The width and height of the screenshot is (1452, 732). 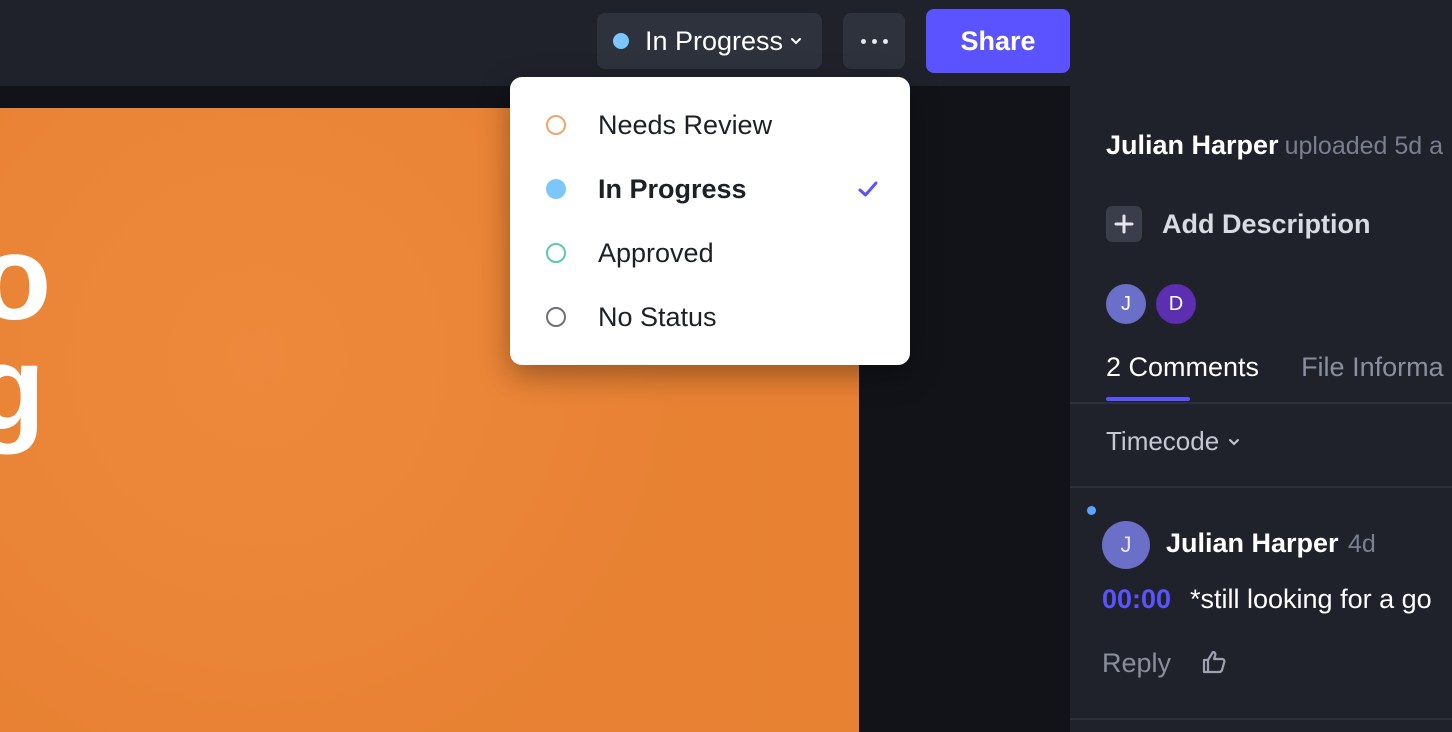 What do you see at coordinates (1252, 543) in the screenshot?
I see `comment-author: Julian Harper` at bounding box center [1252, 543].